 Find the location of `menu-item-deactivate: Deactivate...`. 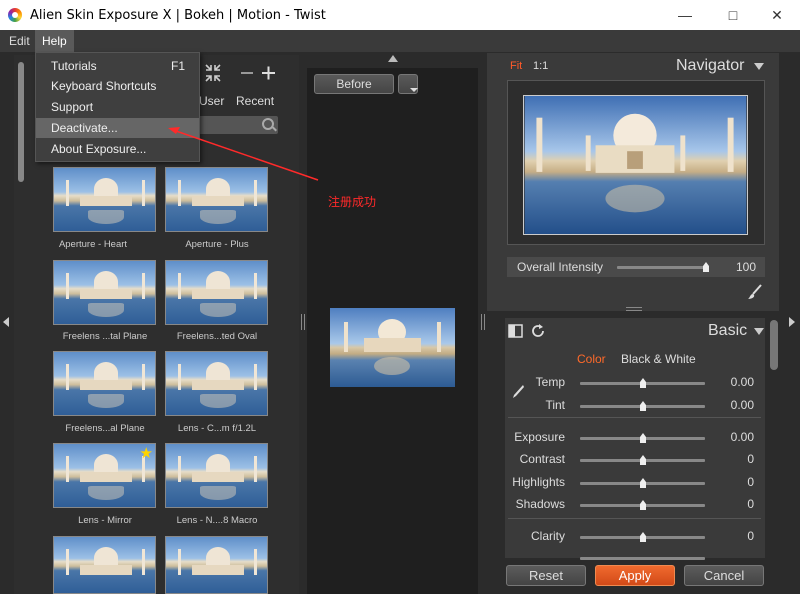

menu-item-deactivate: Deactivate... is located at coordinates (117, 128).